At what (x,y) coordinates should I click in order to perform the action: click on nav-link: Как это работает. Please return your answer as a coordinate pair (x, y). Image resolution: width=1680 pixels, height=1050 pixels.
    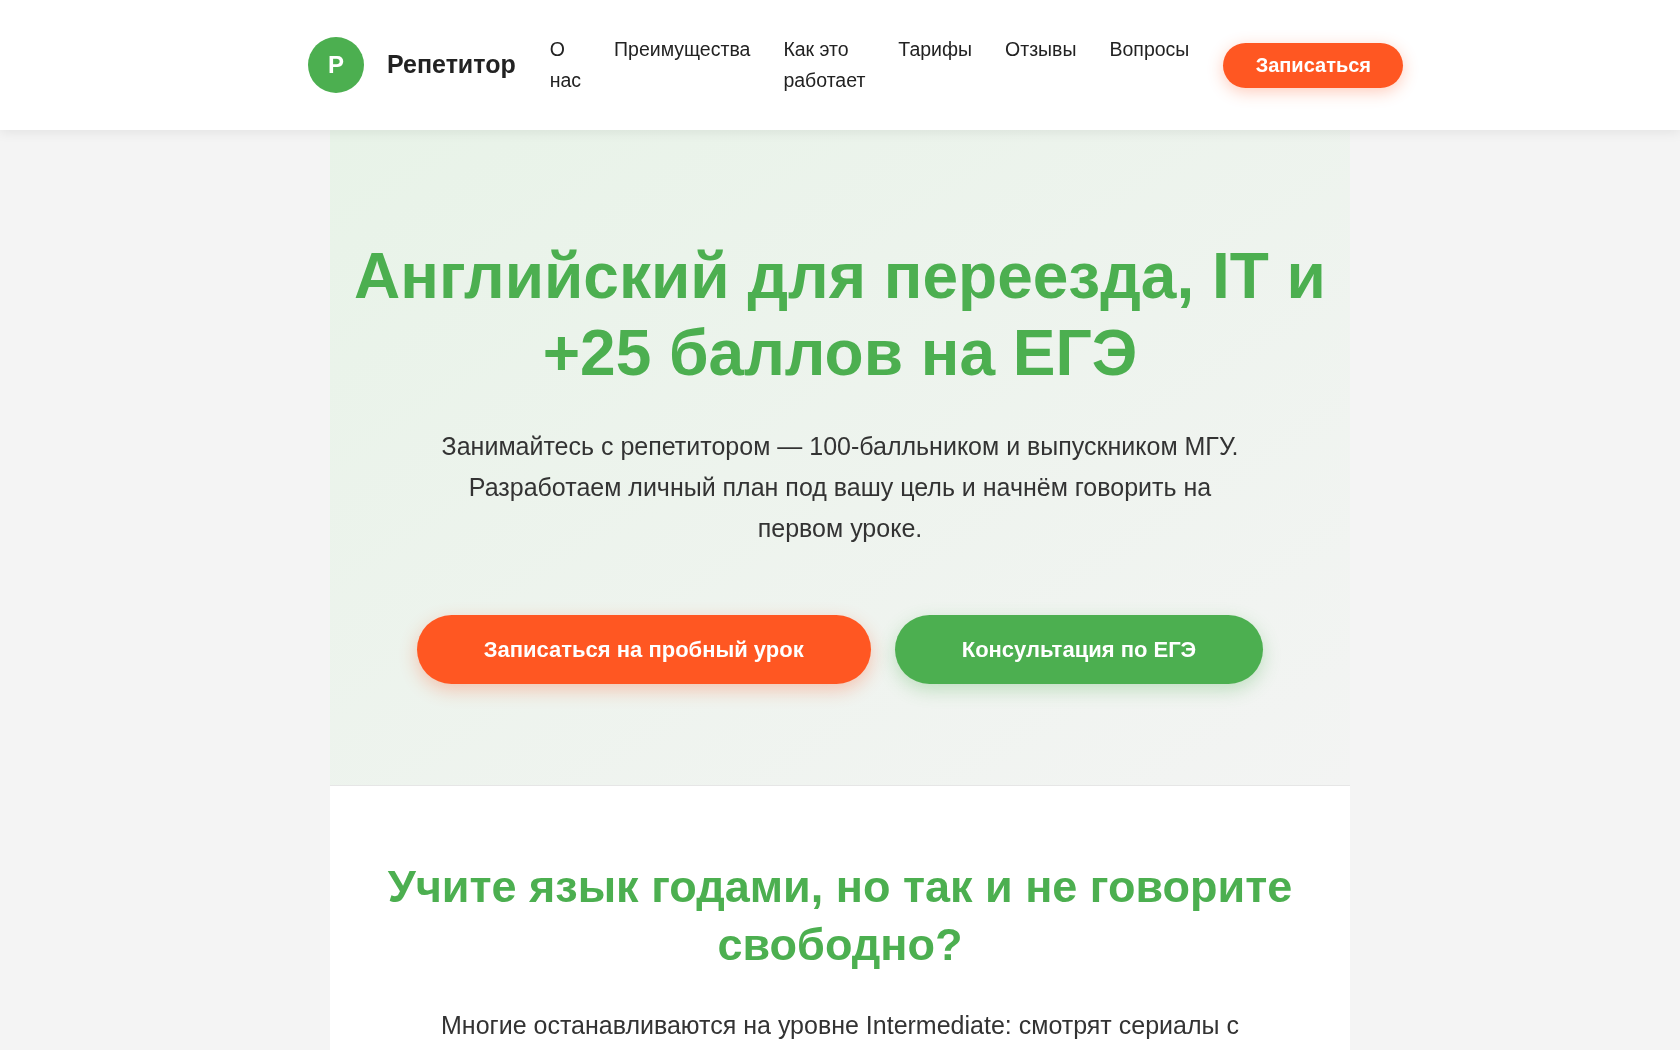
    Looking at the image, I should click on (824, 65).